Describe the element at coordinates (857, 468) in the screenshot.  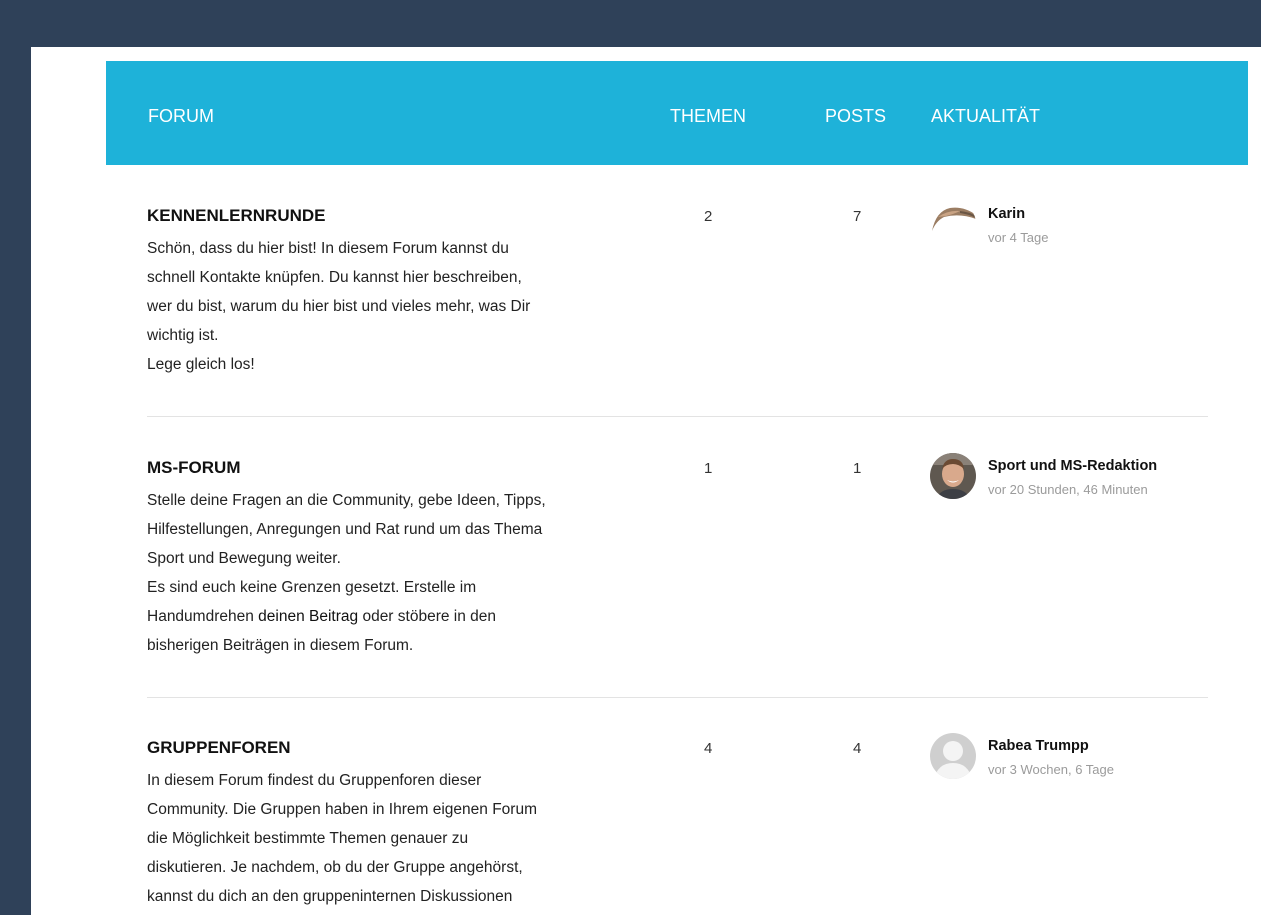
I see `posts-count: 1` at that location.